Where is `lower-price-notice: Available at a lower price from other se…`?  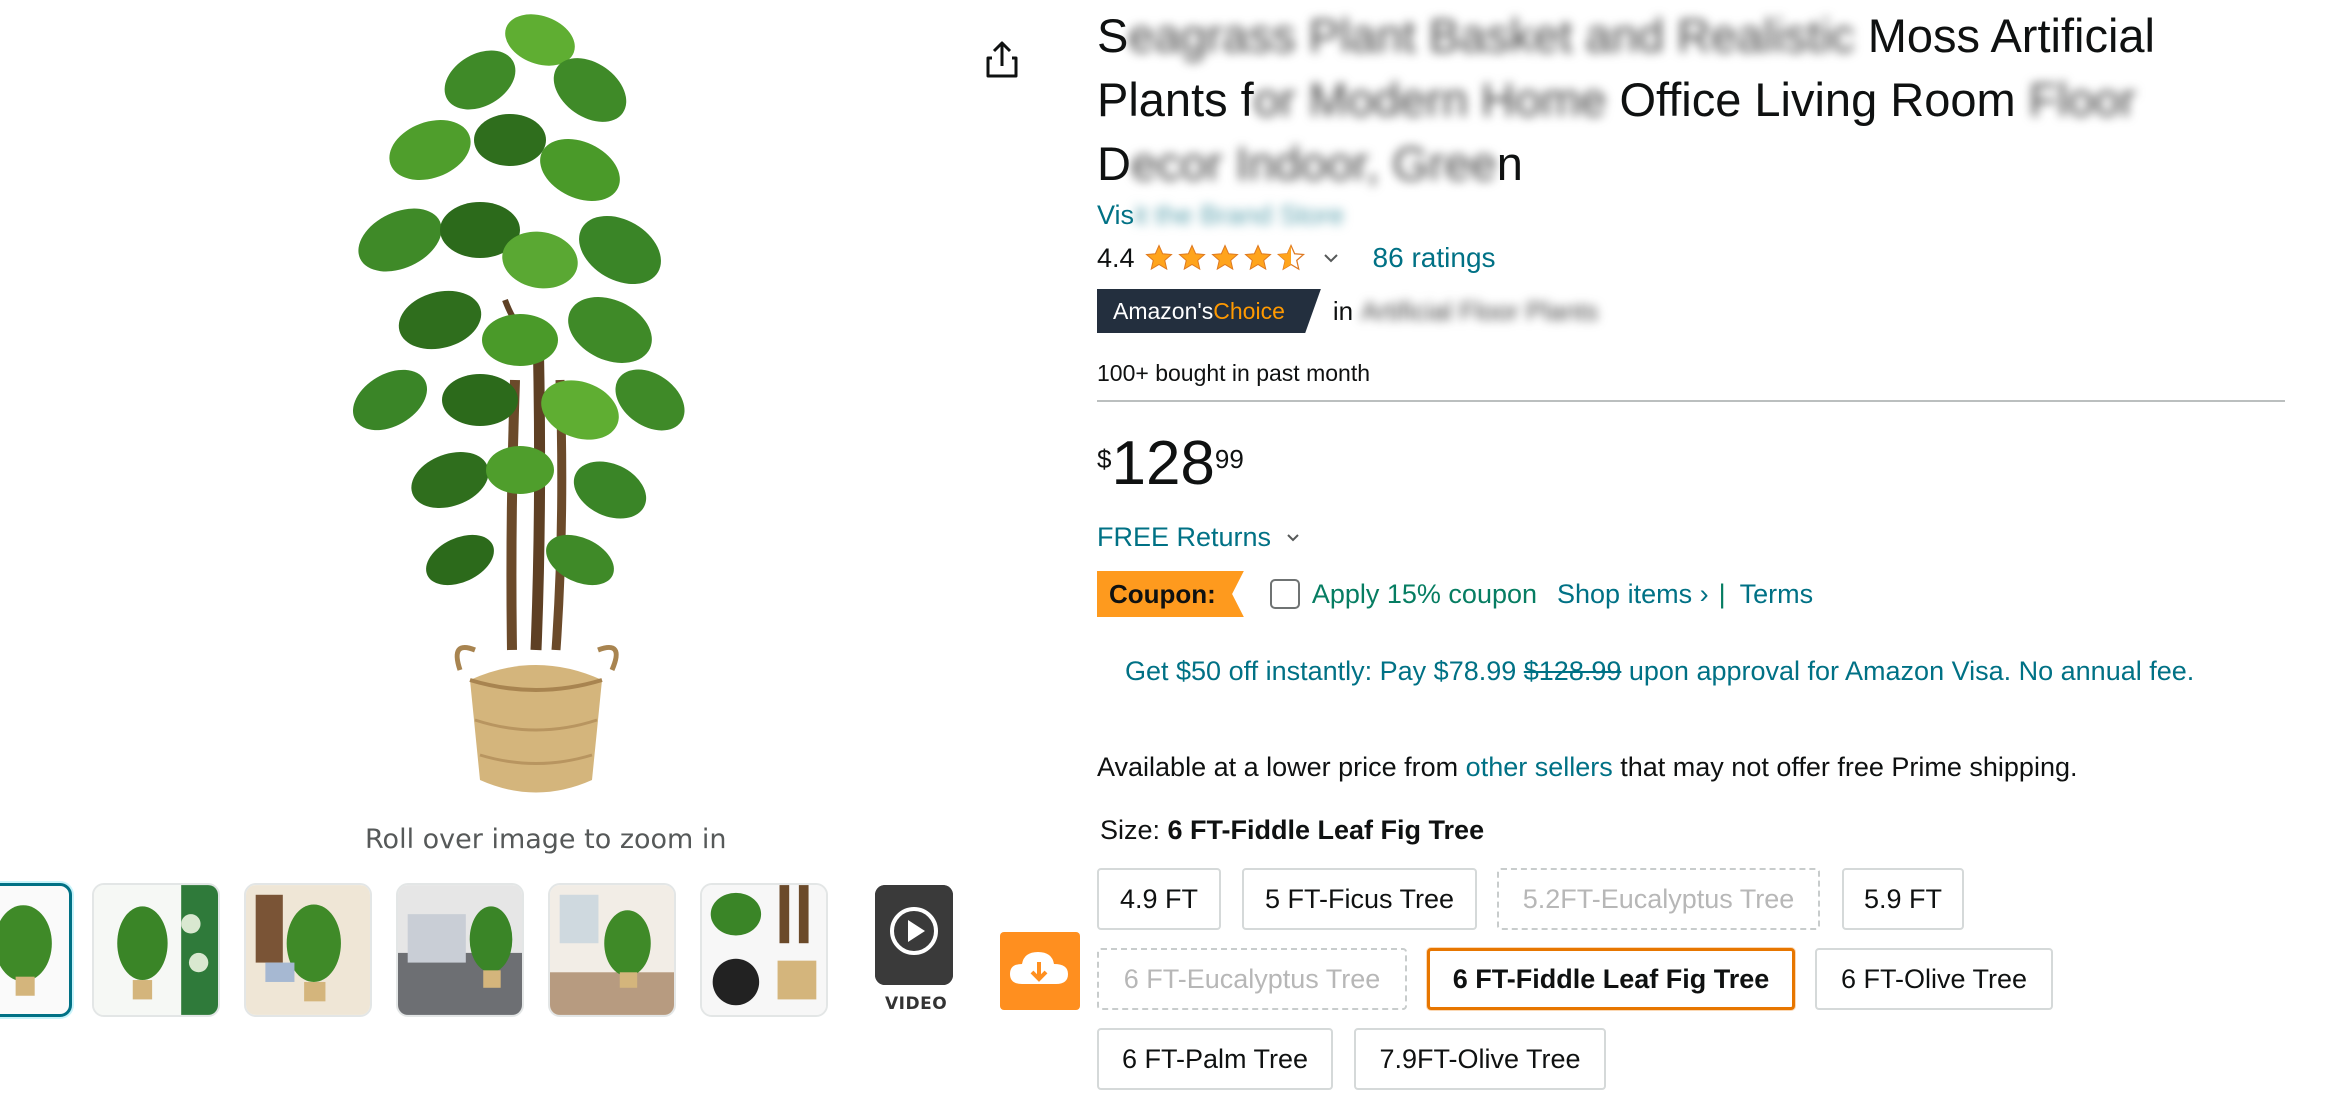 lower-price-notice: Available at a lower price from other se… is located at coordinates (1587, 767).